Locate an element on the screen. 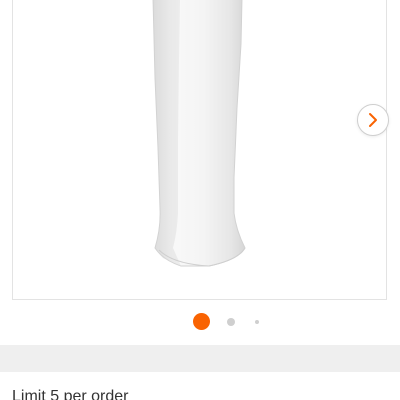  section-divider is located at coordinates (200, 358).